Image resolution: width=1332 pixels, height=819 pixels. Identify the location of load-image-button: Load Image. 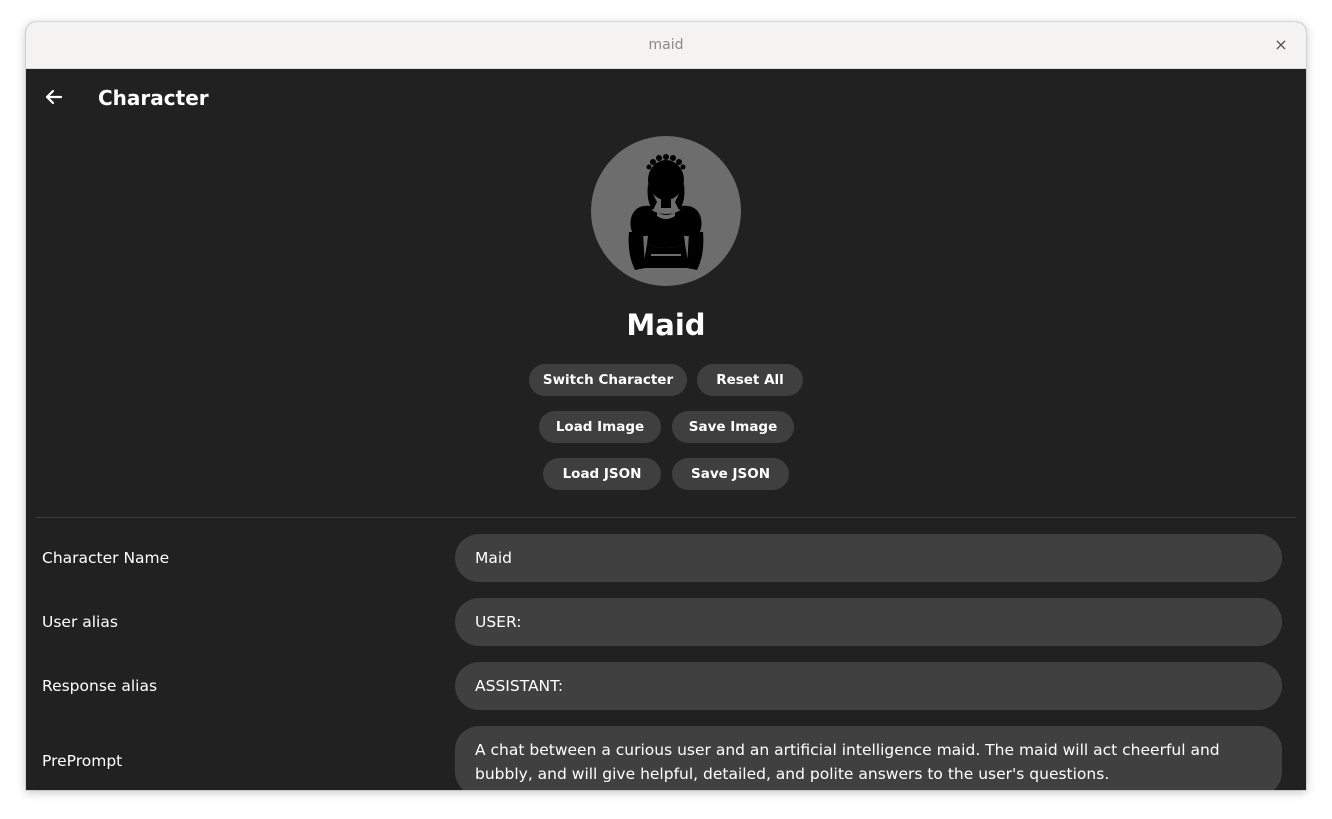
(600, 427).